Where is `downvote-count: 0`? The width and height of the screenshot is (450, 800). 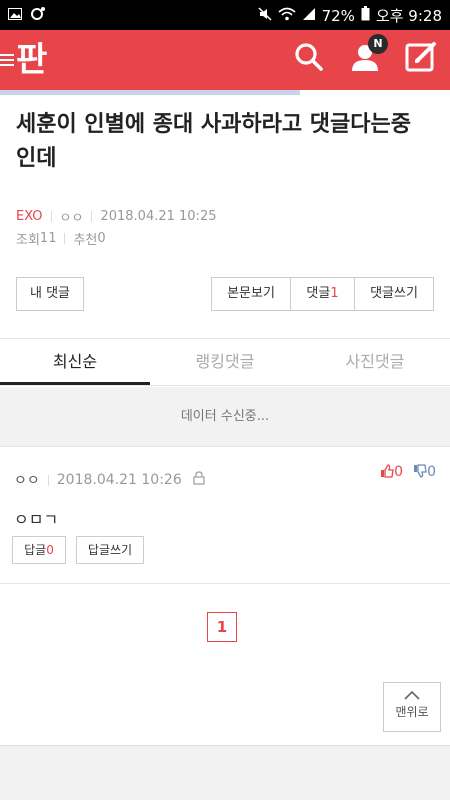
downvote-count: 0 is located at coordinates (431, 472).